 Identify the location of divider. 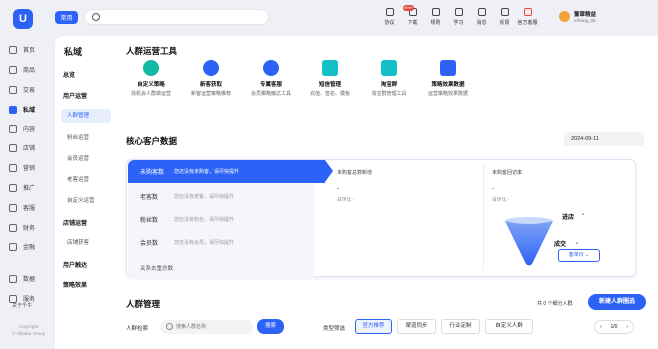
(483, 217).